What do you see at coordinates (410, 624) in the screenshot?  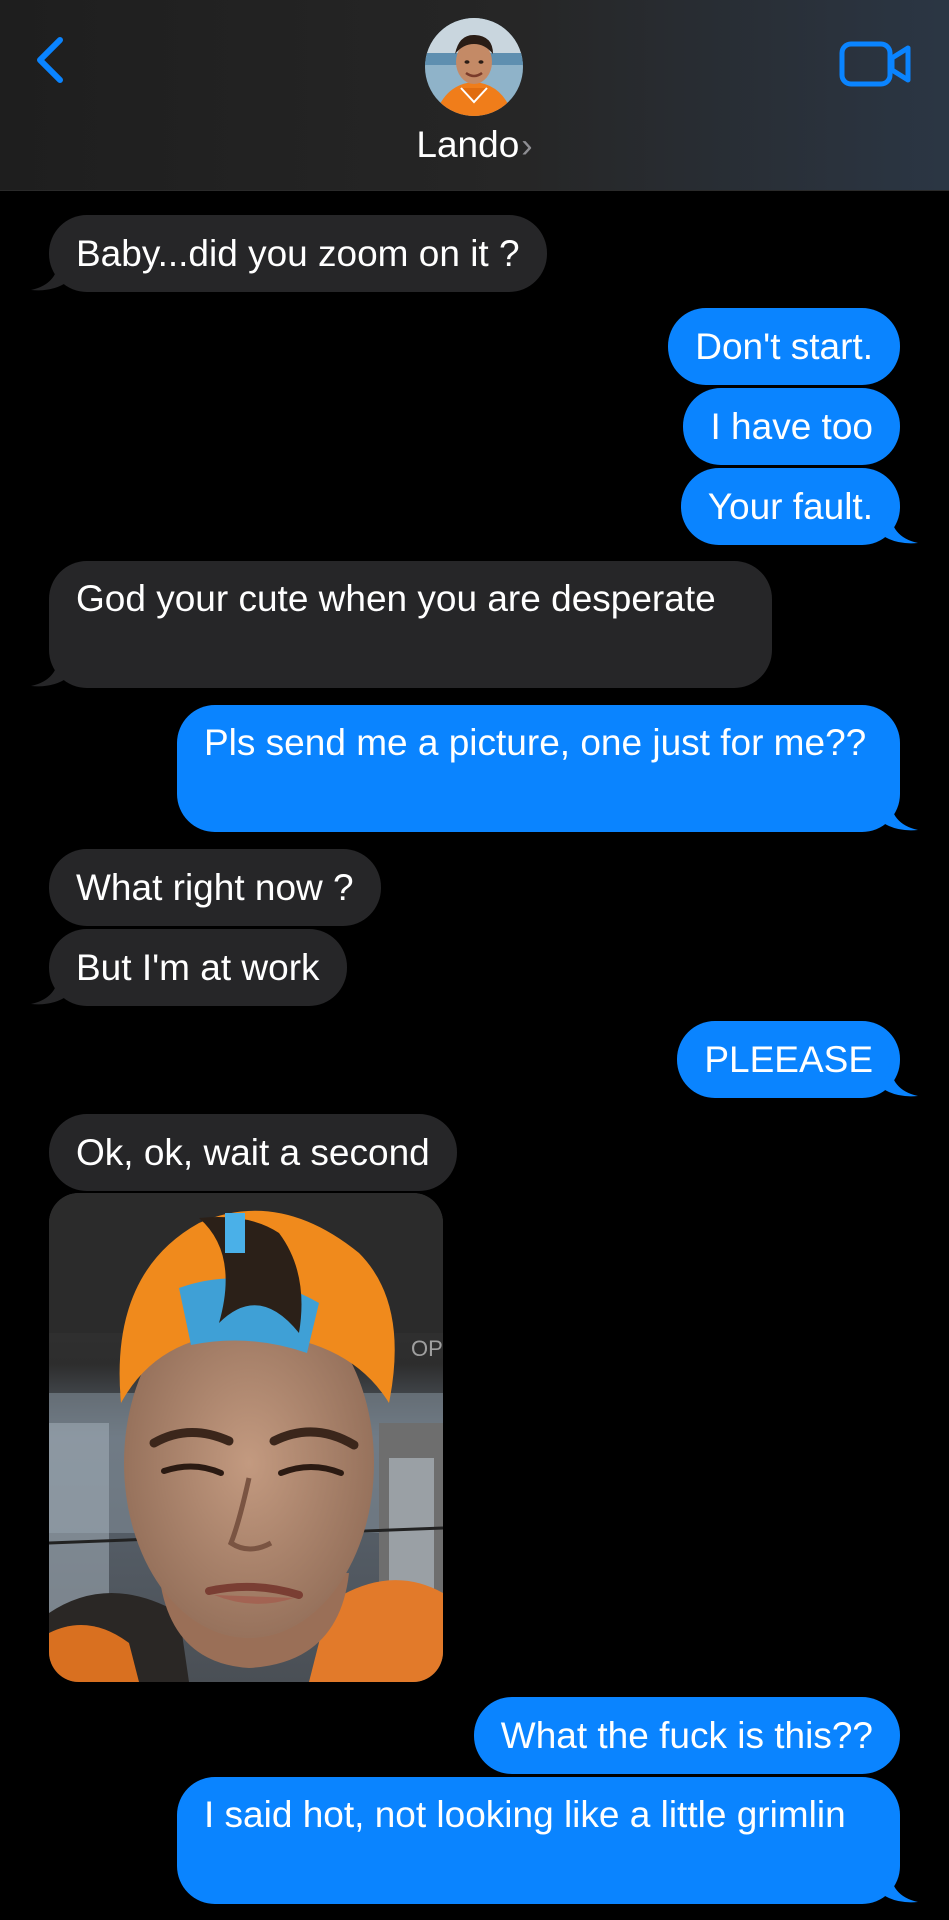 I see `incoming-message-bubble: God your cute when you are desperate` at bounding box center [410, 624].